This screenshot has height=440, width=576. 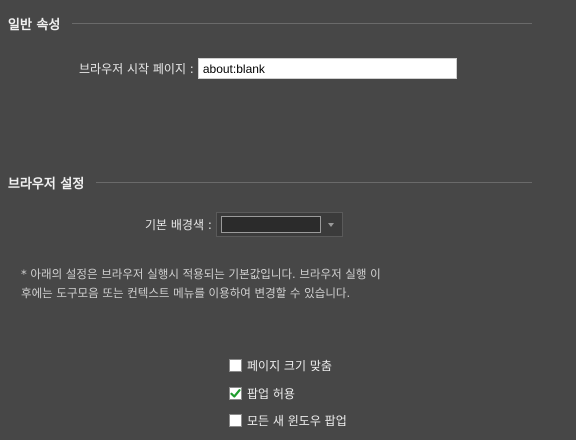 What do you see at coordinates (271, 394) in the screenshot?
I see `allow-popup-label: 팝업 허용` at bounding box center [271, 394].